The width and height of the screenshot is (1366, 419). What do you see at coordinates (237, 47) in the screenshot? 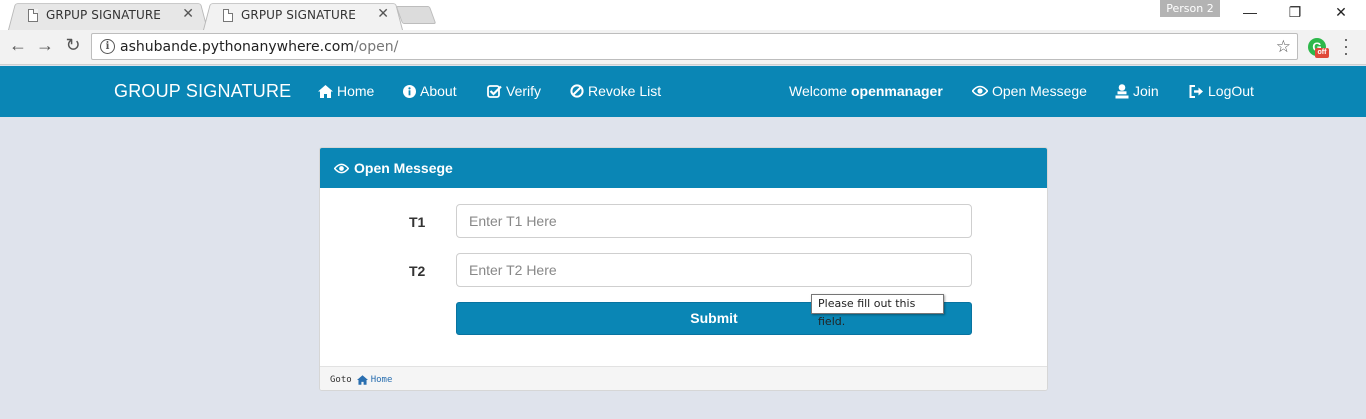
I see `url-host: ashubande.pythonanywhere.com` at bounding box center [237, 47].